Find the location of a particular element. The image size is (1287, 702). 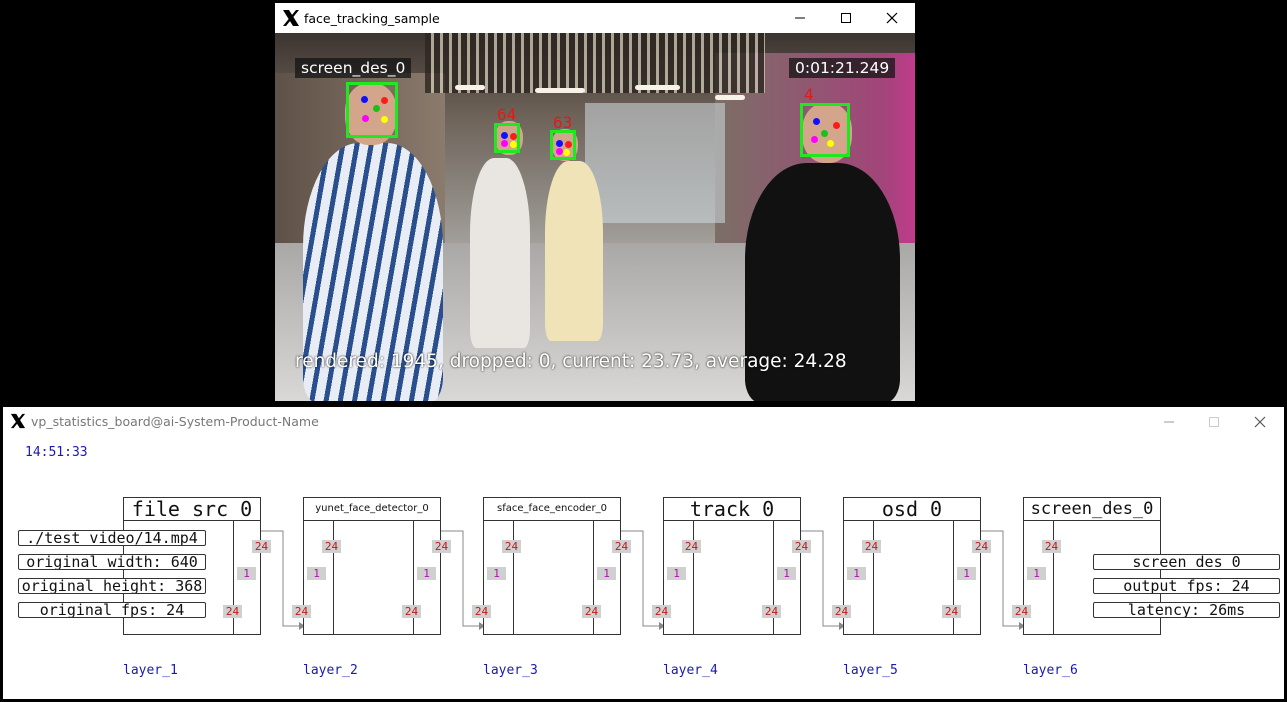

layer-label: layer_6 is located at coordinates (1050, 670).